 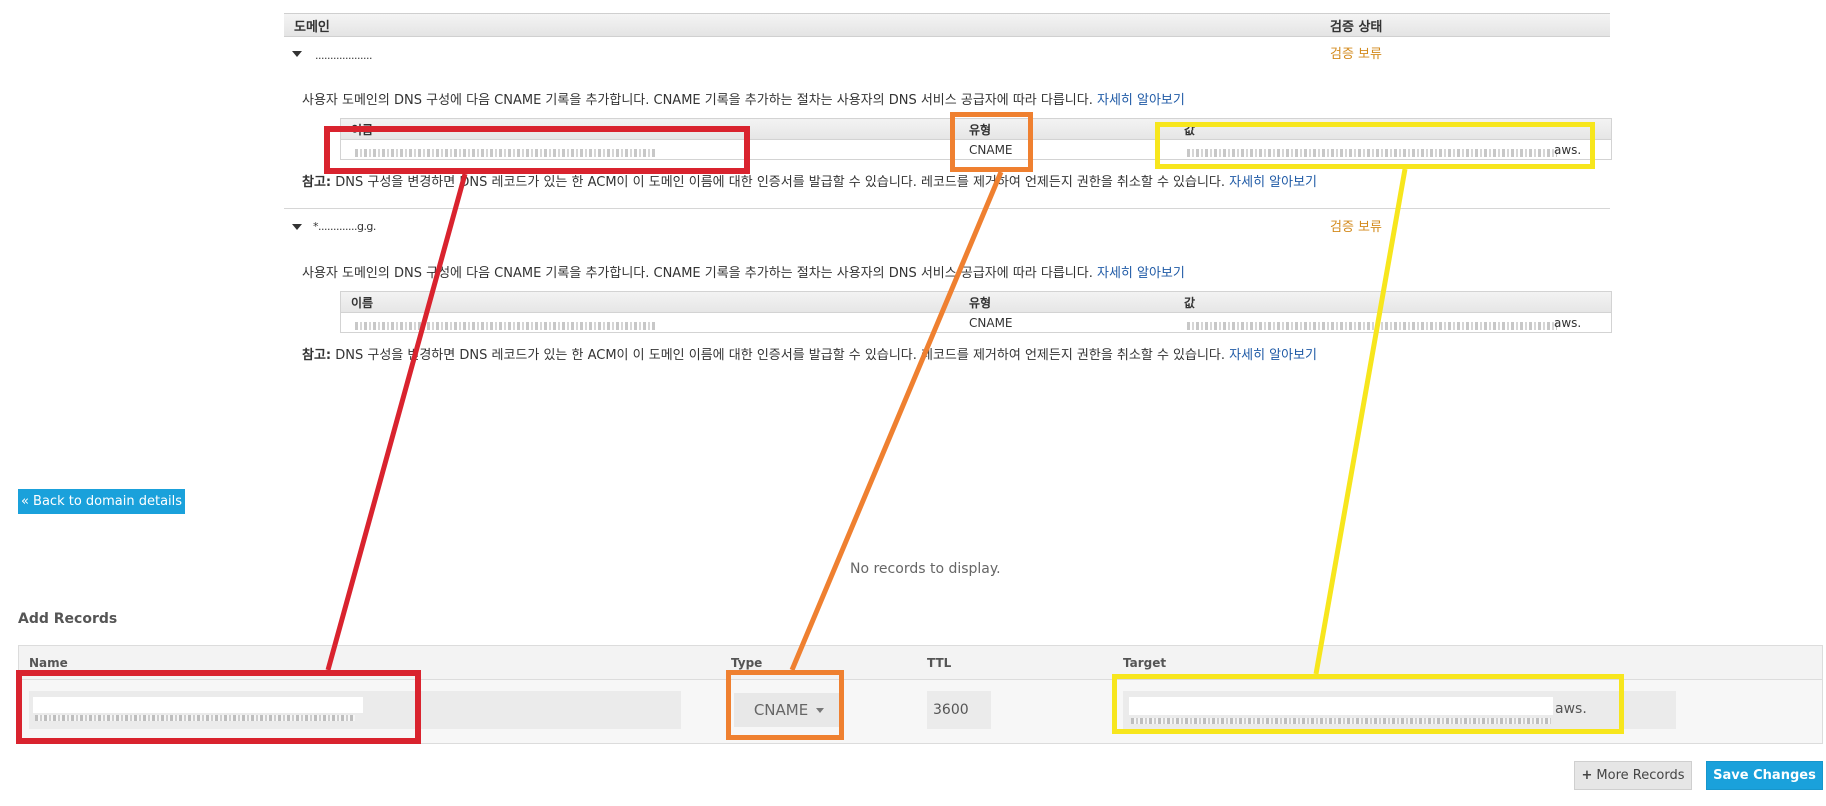 What do you see at coordinates (1571, 709) in the screenshot?
I see `target-suffix: aws.` at bounding box center [1571, 709].